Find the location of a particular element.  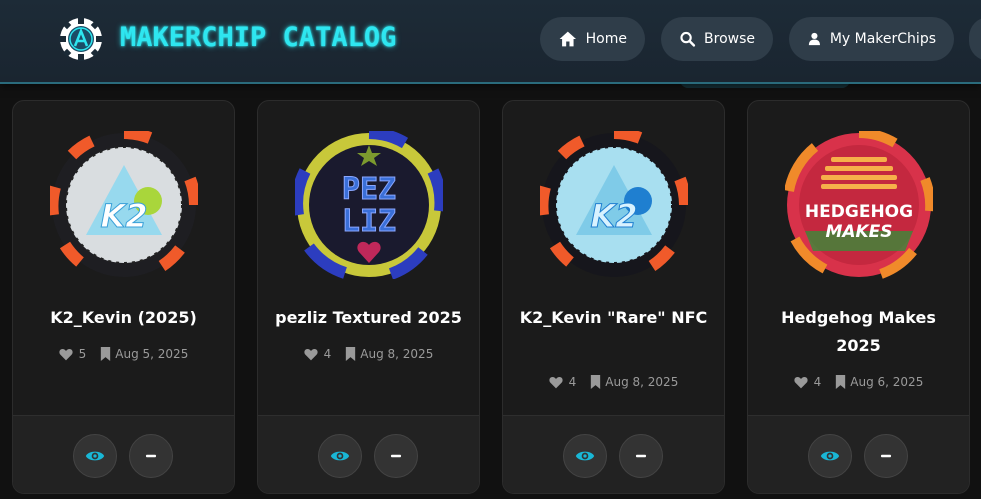

nav-home-button: Home is located at coordinates (592, 39).